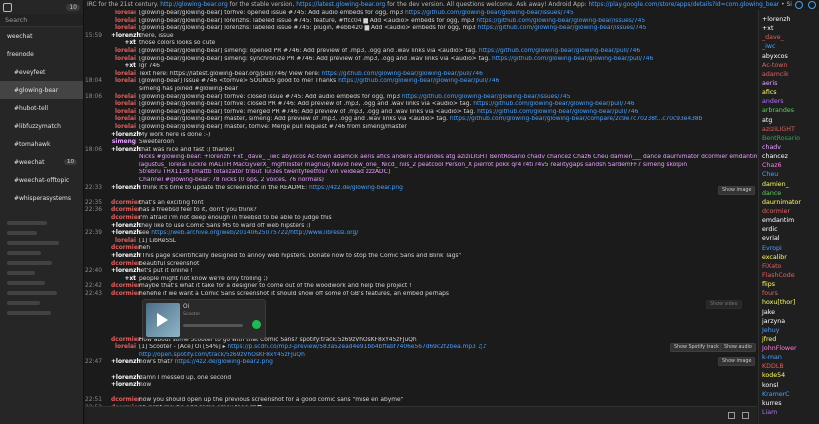 This screenshot has height=424, width=819. I want to click on nick-list-item: hoxu[thor], so click(790, 302).